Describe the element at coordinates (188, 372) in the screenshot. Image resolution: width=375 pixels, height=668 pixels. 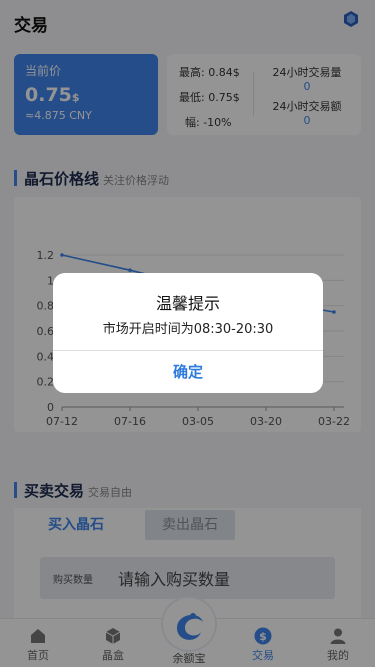
I see `confirm-button: 确定` at that location.